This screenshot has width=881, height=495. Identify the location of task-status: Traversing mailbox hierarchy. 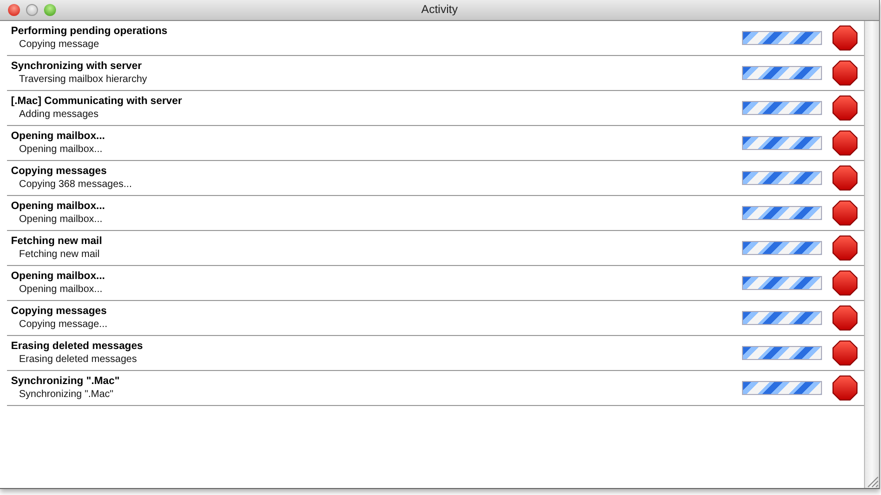
(83, 79).